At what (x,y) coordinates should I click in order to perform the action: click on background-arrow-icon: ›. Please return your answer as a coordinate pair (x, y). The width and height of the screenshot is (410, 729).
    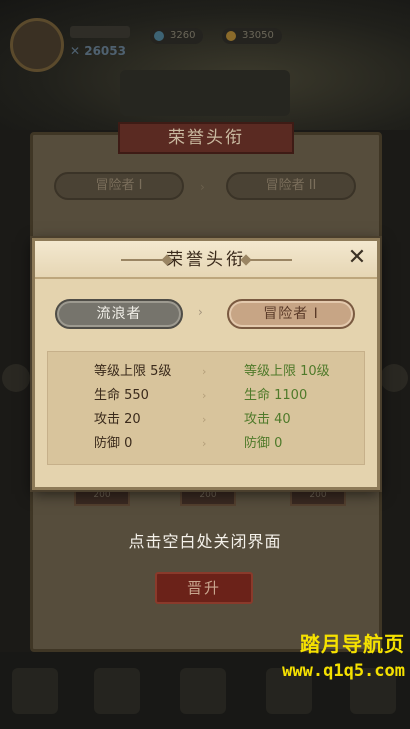
    Looking at the image, I should click on (202, 187).